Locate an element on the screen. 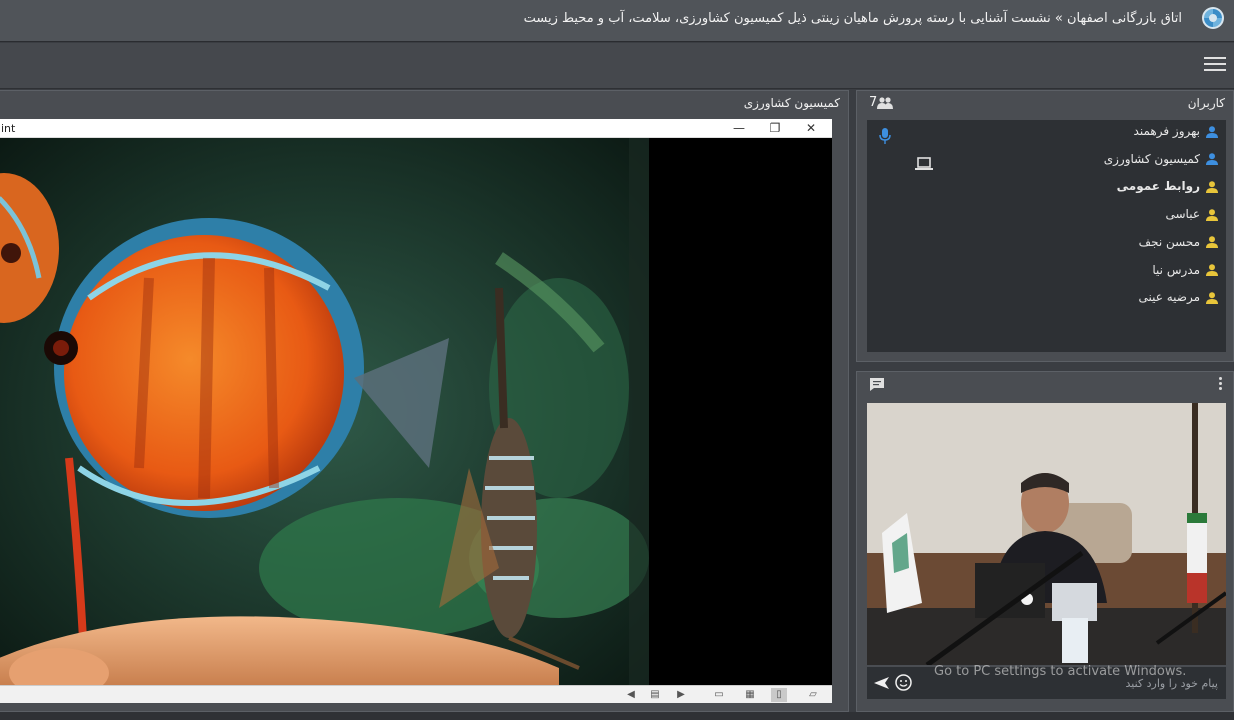 The width and height of the screenshot is (1234, 720). slide-footer-toolbar: ◀ ▤ ▶ ▭ ▦ ▯ ▱ is located at coordinates (416, 694).